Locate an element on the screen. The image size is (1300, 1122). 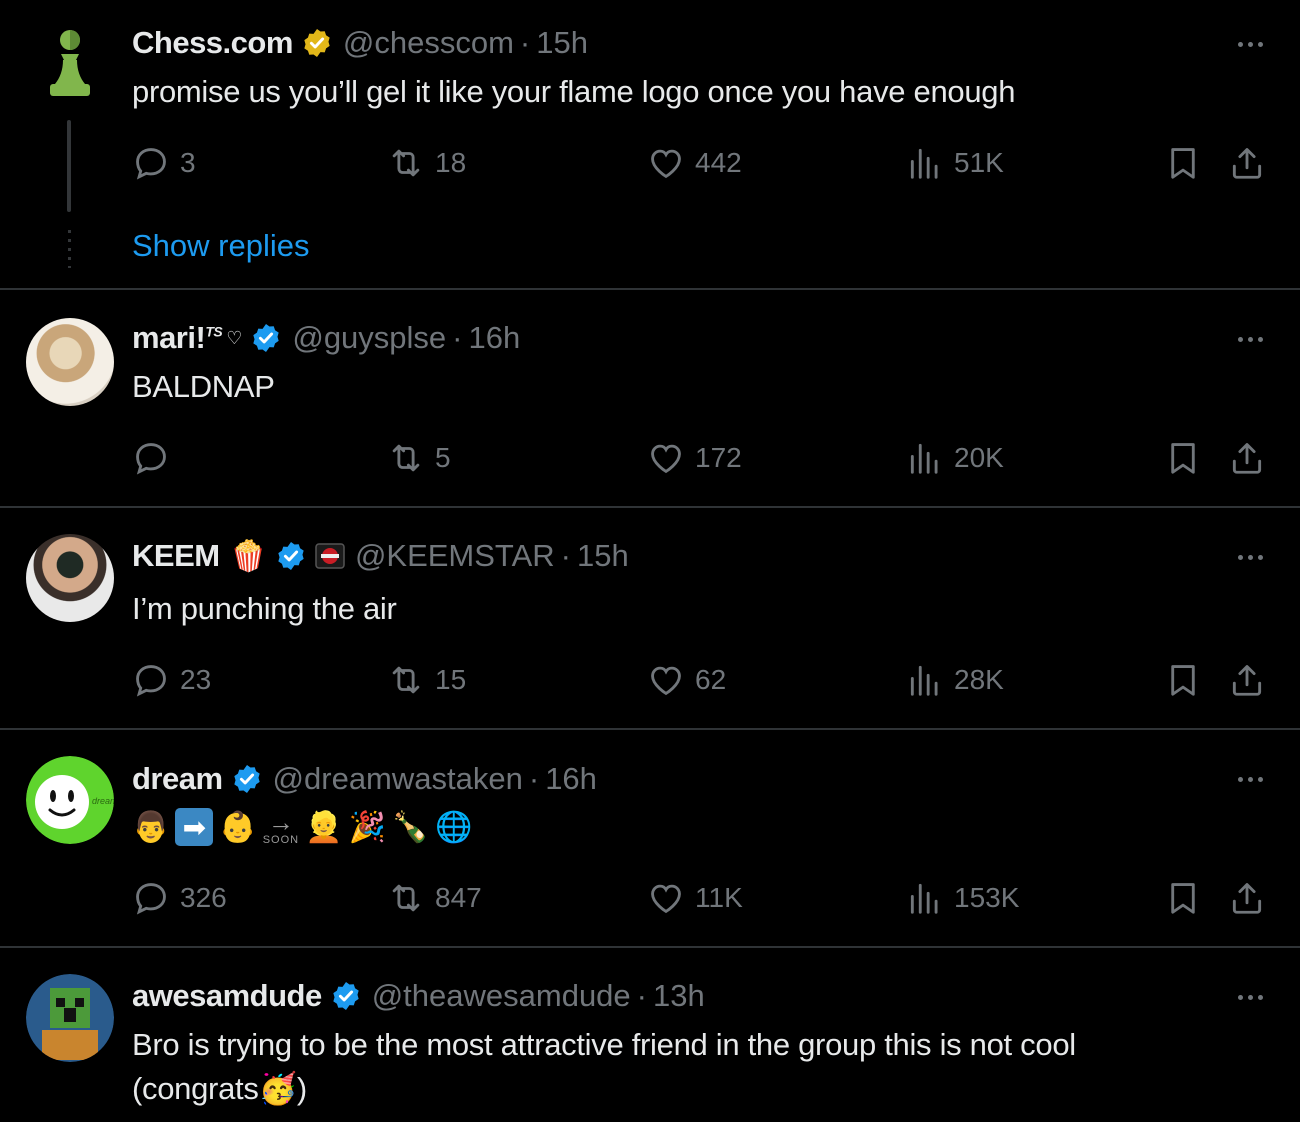
views-button: 28K is located at coordinates (955, 680).